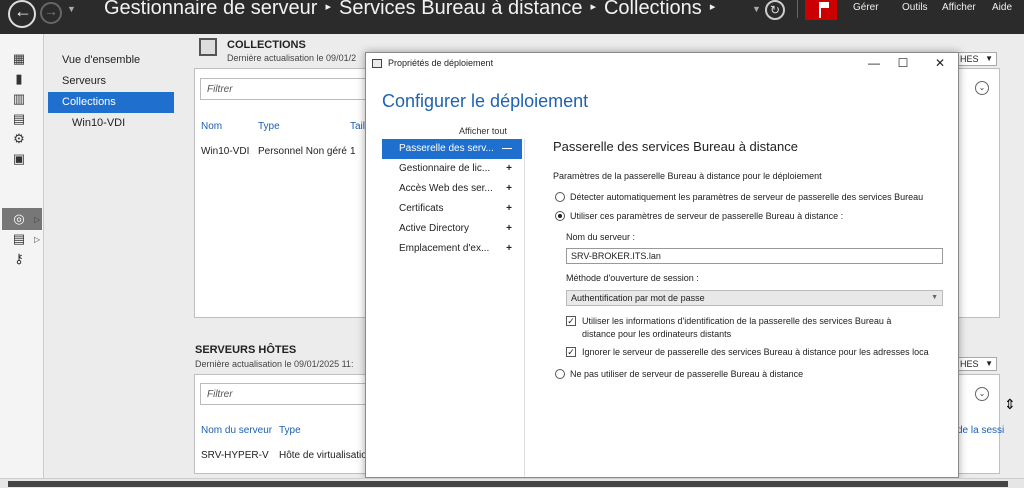  What do you see at coordinates (421, 208) in the screenshot?
I see `nav-item-label: Certificats` at bounding box center [421, 208].